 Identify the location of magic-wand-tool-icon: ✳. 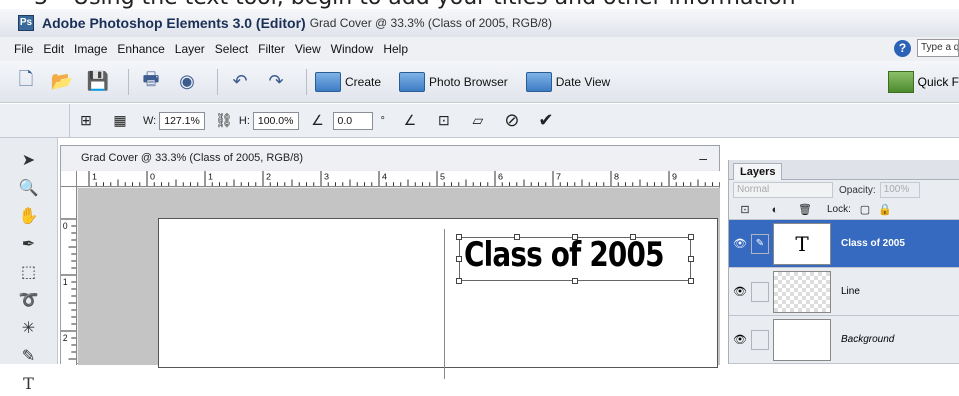
(29, 327).